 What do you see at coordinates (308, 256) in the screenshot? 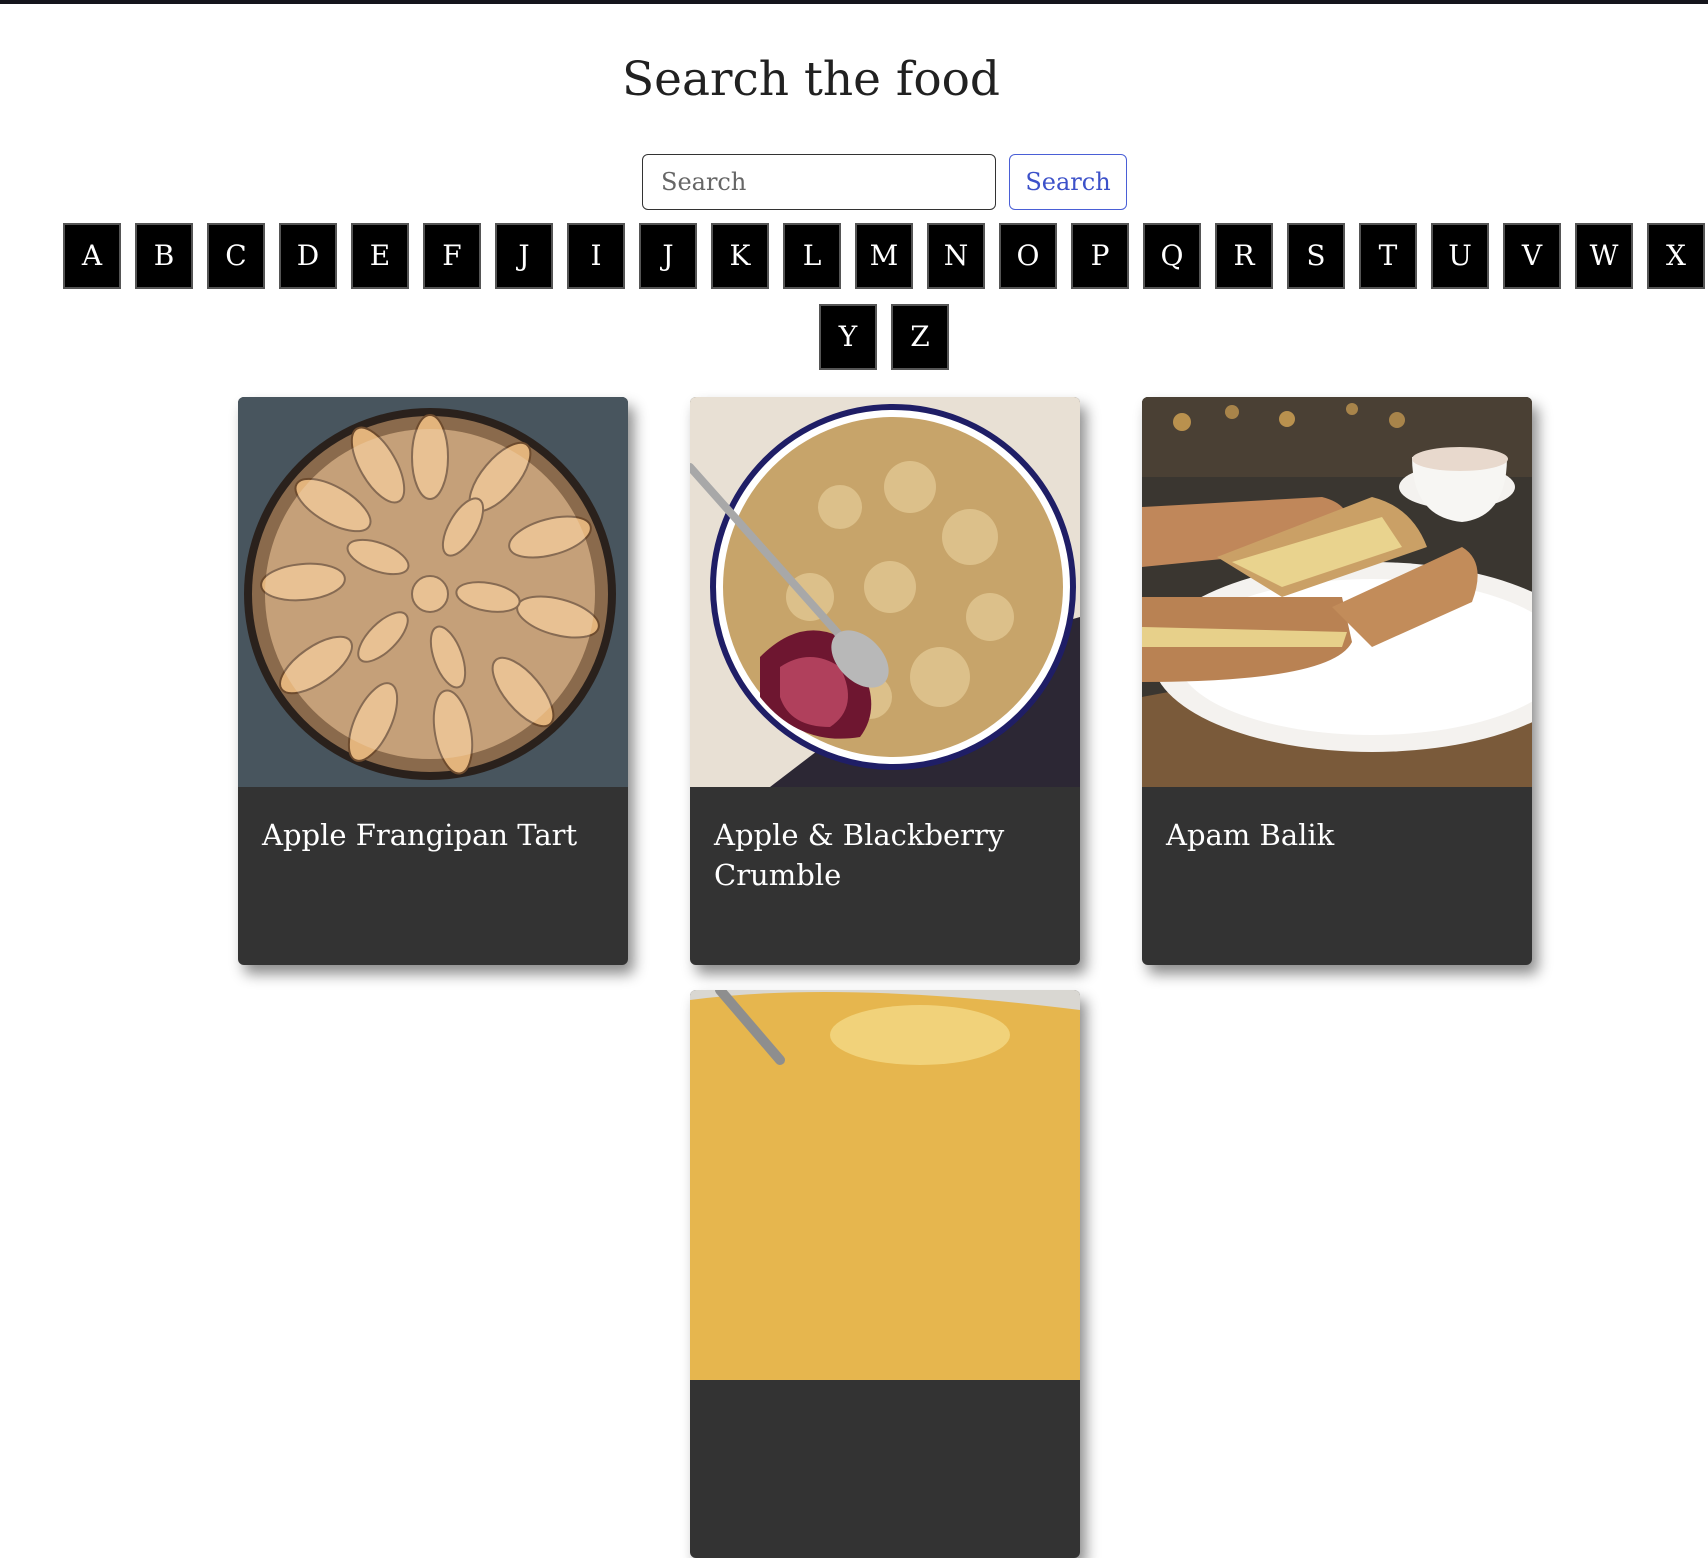
I see `letter-button-d: D` at bounding box center [308, 256].